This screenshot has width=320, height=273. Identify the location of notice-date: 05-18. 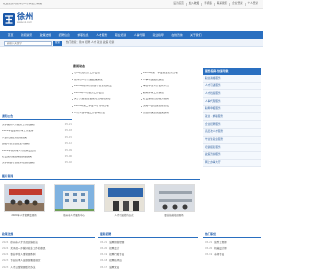
(68, 131).